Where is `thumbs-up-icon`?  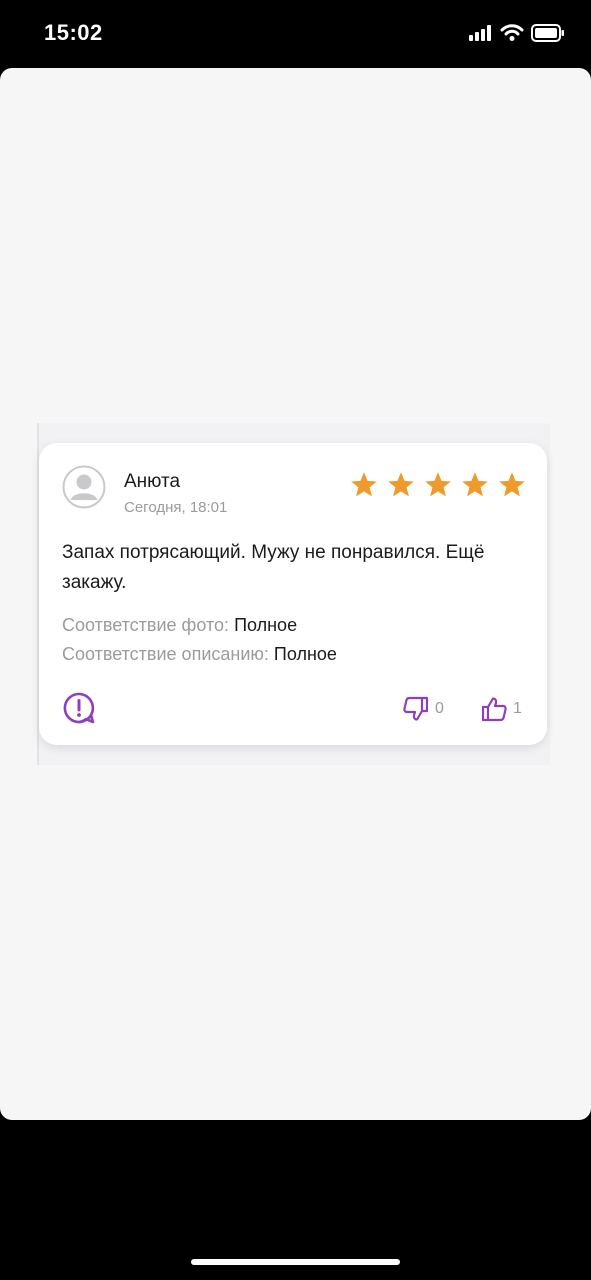
thumbs-up-icon is located at coordinates (494, 709).